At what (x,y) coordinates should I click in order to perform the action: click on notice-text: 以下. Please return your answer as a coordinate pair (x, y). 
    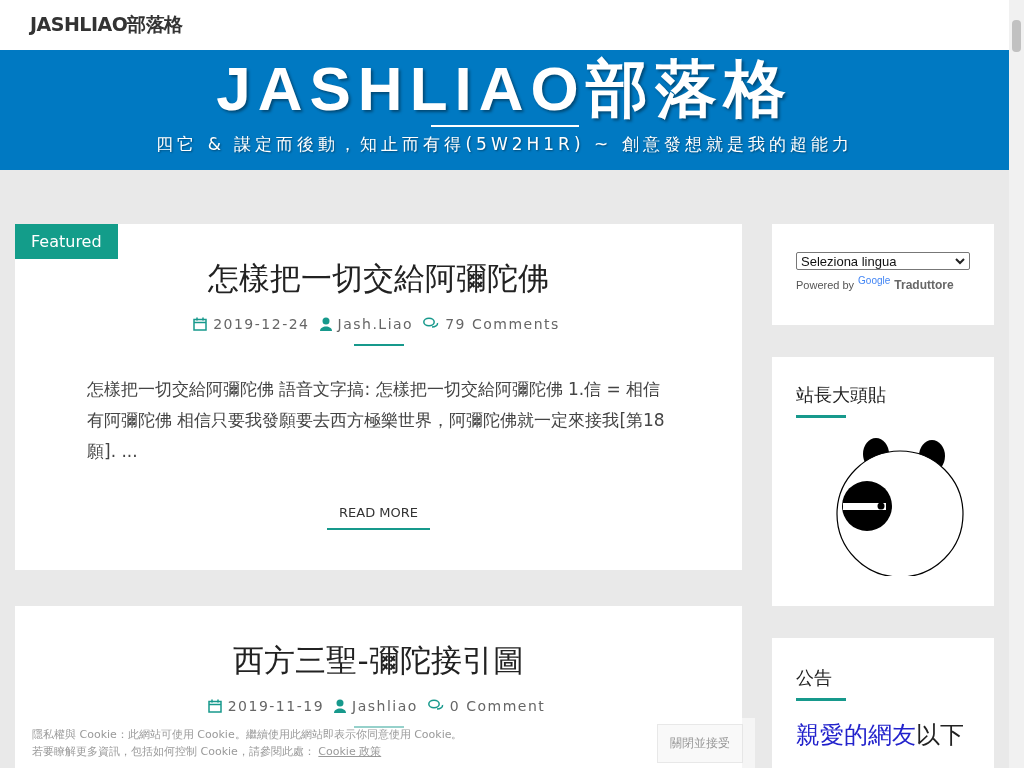
    Looking at the image, I should click on (940, 735).